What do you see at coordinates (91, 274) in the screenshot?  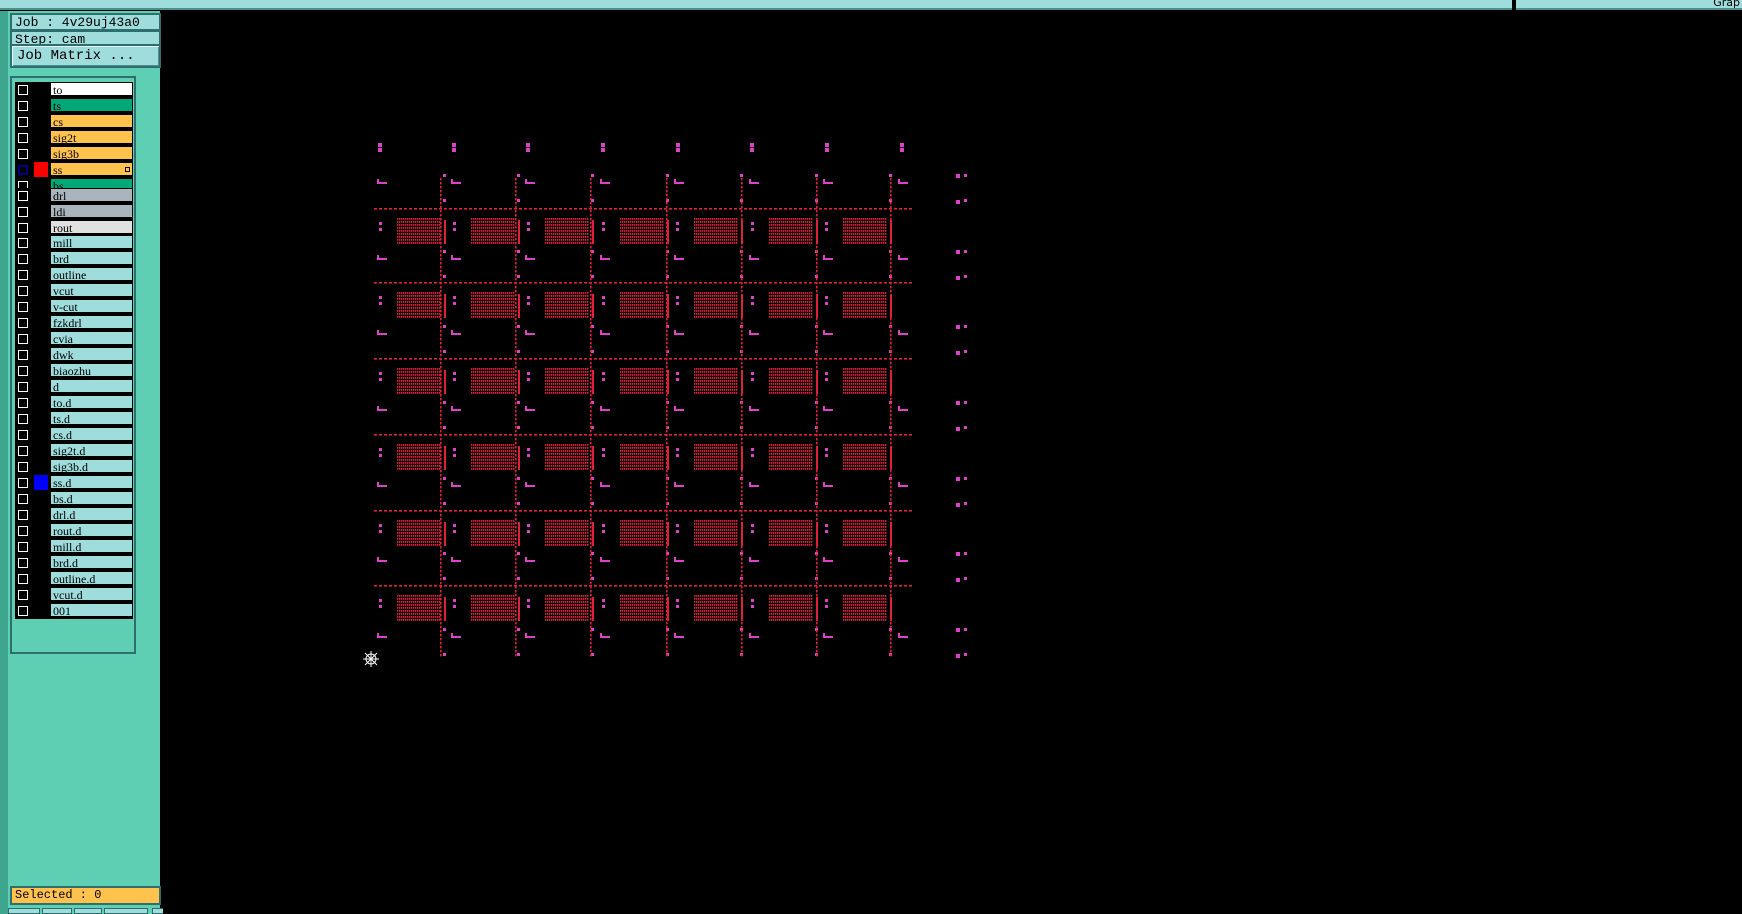 I see `layer-name: outline` at bounding box center [91, 274].